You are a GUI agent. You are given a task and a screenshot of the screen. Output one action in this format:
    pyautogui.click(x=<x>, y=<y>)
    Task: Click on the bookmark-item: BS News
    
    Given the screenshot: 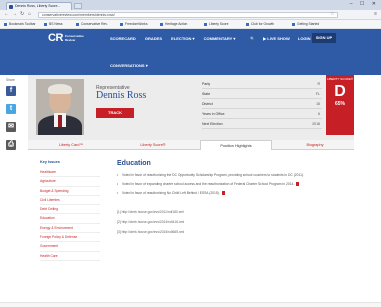 What is the action you would take?
    pyautogui.click(x=53, y=24)
    